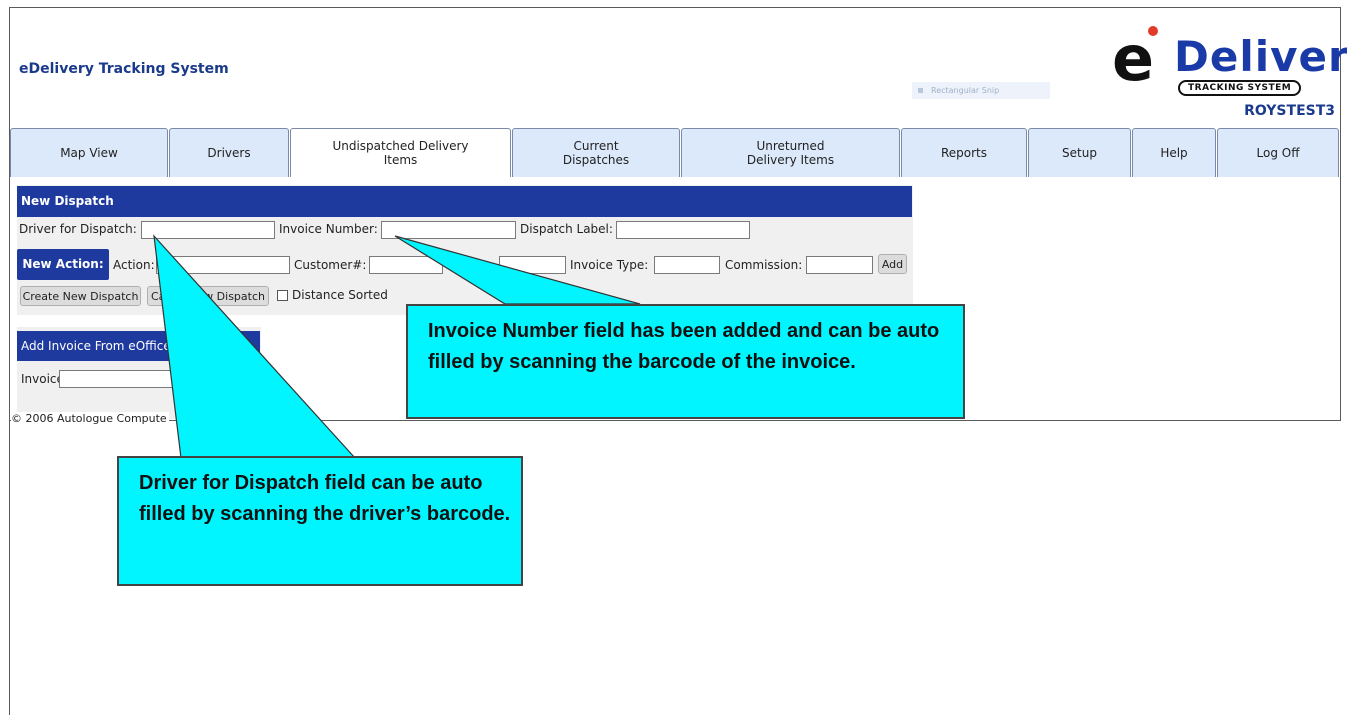  I want to click on customer-input, so click(406, 265).